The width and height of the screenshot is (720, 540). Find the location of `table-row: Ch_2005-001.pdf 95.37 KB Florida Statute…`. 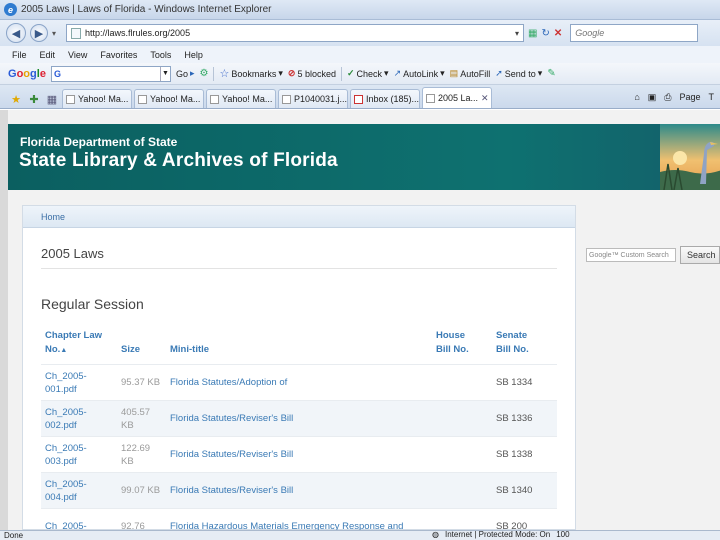

table-row: Ch_2005-001.pdf 95.37 KB Florida Statute… is located at coordinates (299, 382).